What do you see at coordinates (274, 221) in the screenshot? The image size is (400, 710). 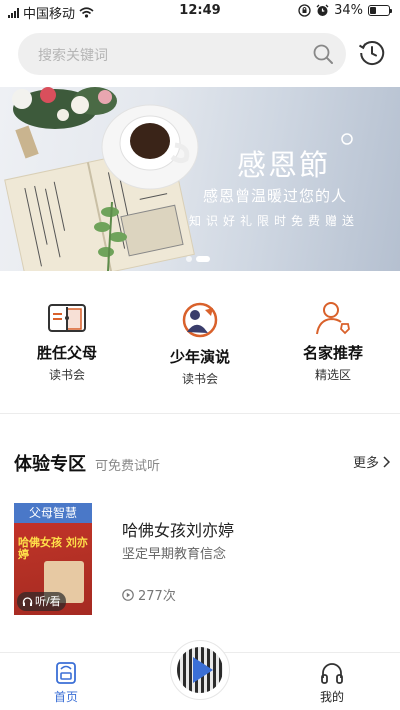 I see `banner-tagline: 知识好礼限时免费赠送` at bounding box center [274, 221].